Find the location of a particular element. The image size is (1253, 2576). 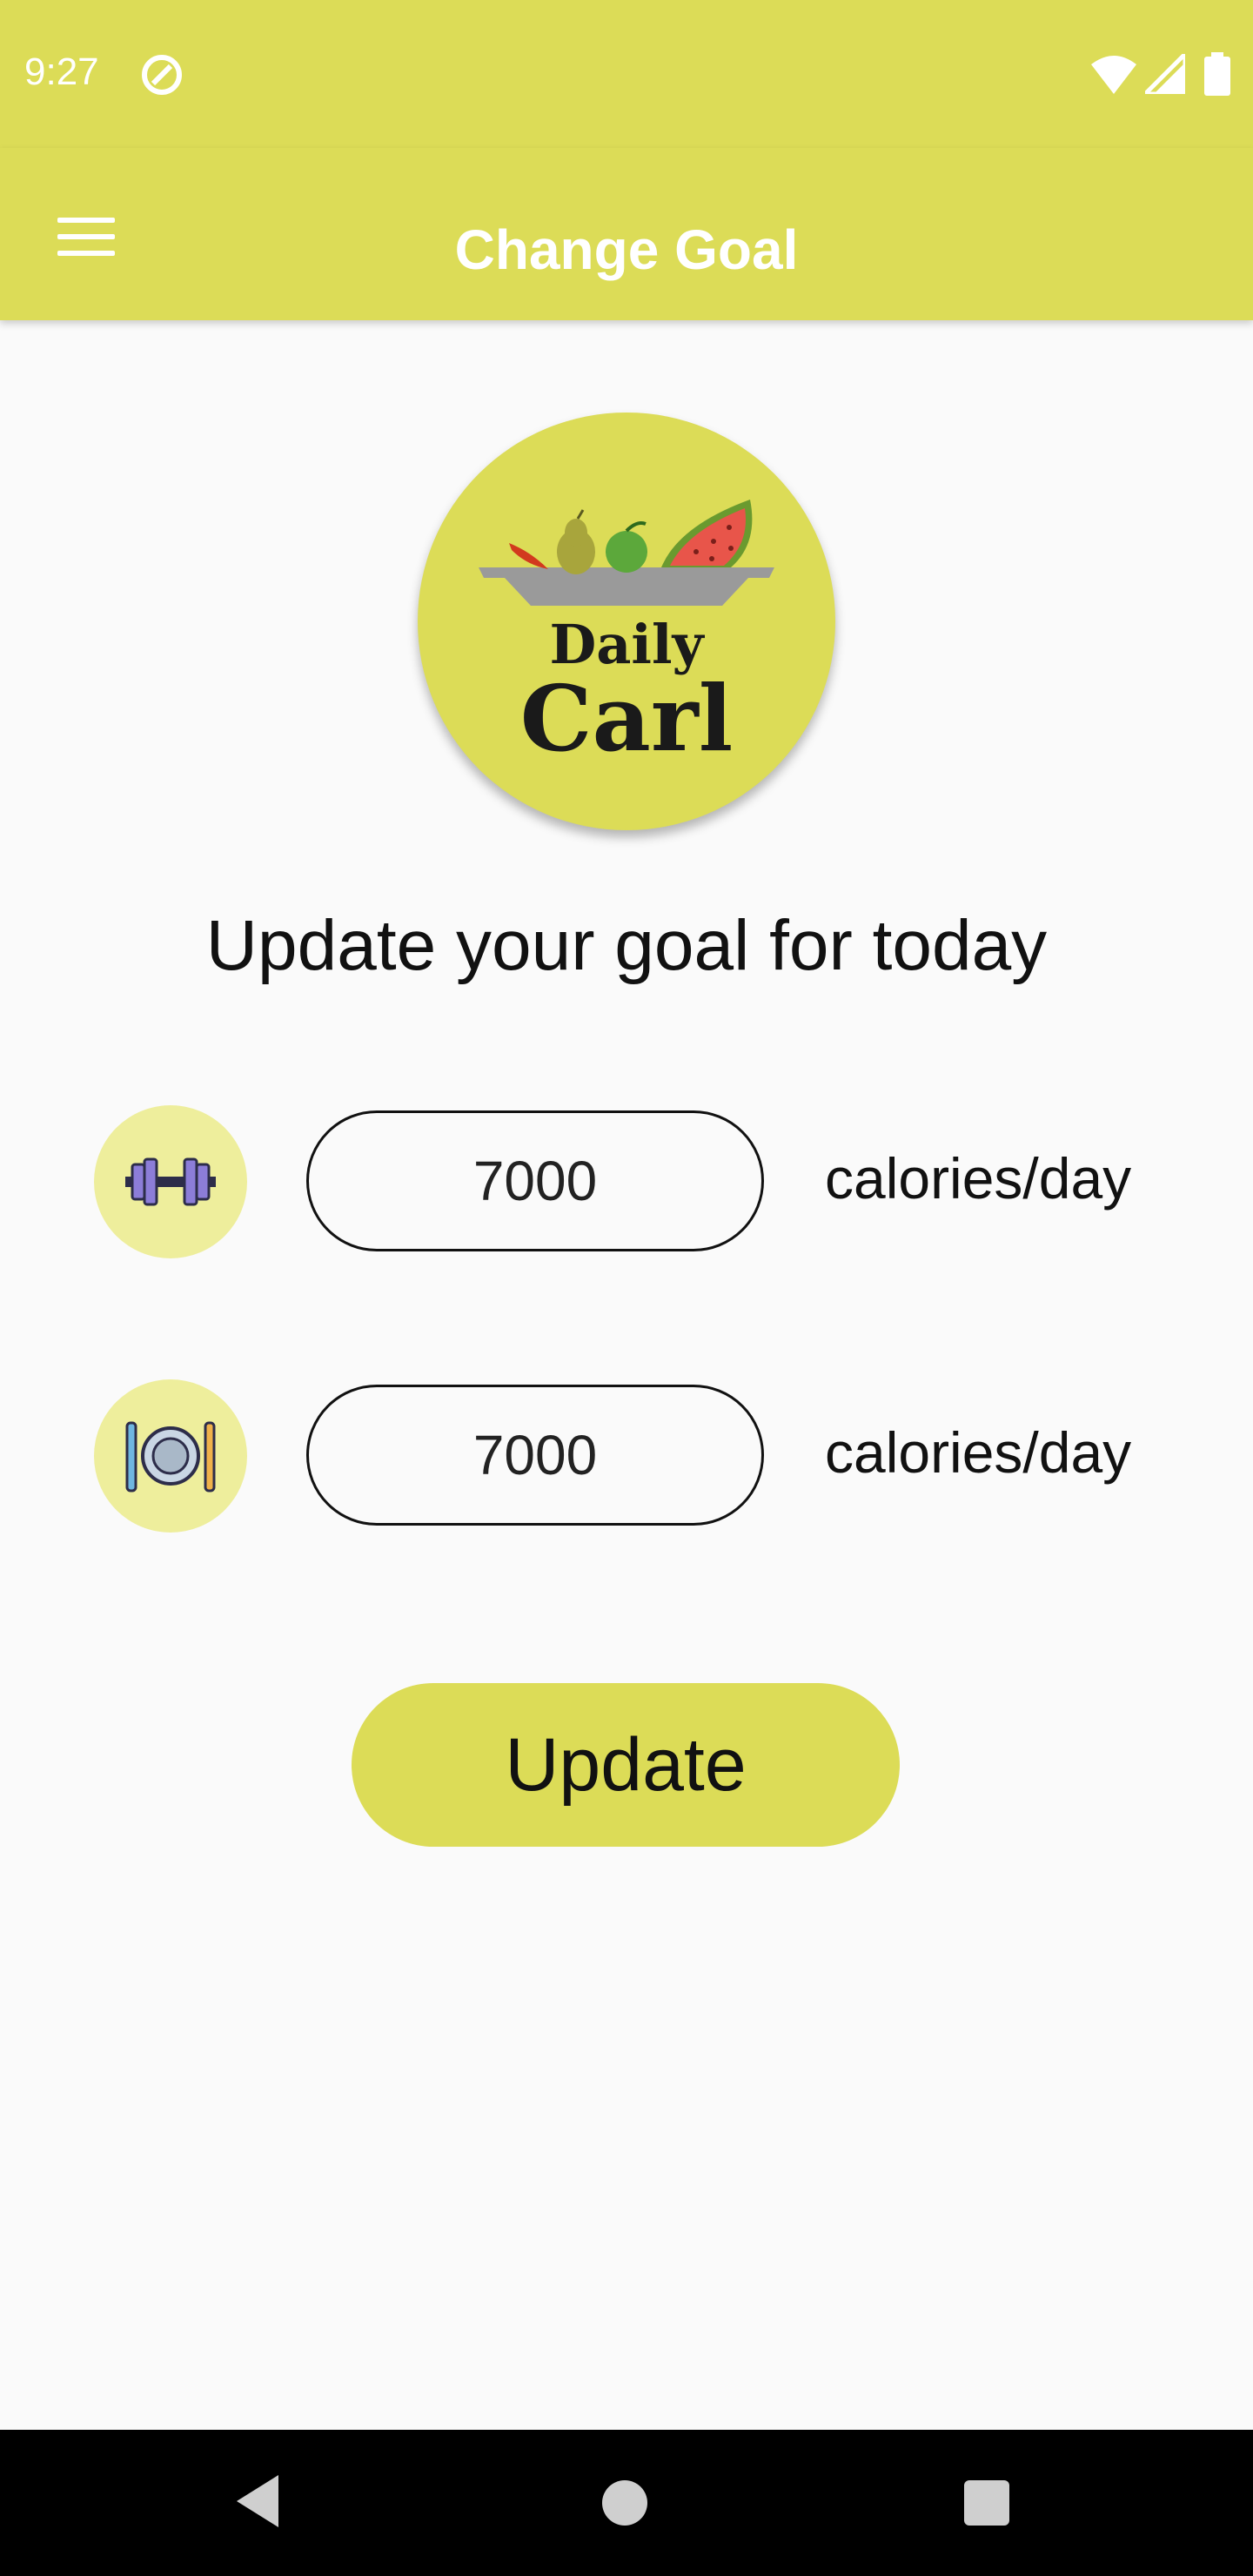

exercise-goal-row: calories/day is located at coordinates (626, 1184).